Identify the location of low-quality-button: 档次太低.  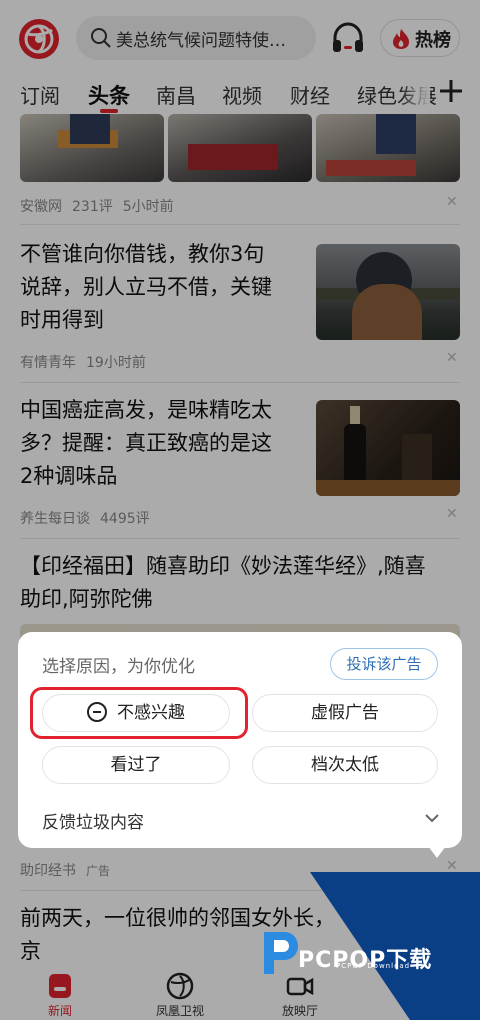
(345, 765).